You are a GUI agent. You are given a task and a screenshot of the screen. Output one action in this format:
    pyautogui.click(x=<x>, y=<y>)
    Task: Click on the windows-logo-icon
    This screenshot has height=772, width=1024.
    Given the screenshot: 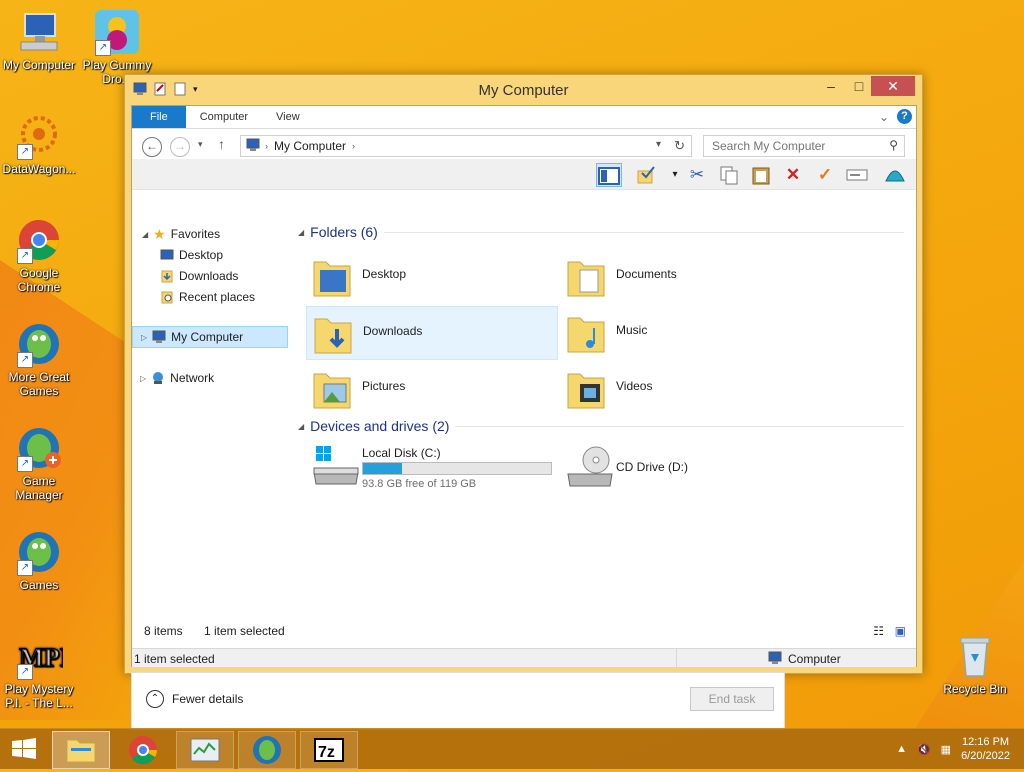 What is the action you would take?
    pyautogui.click(x=24, y=748)
    